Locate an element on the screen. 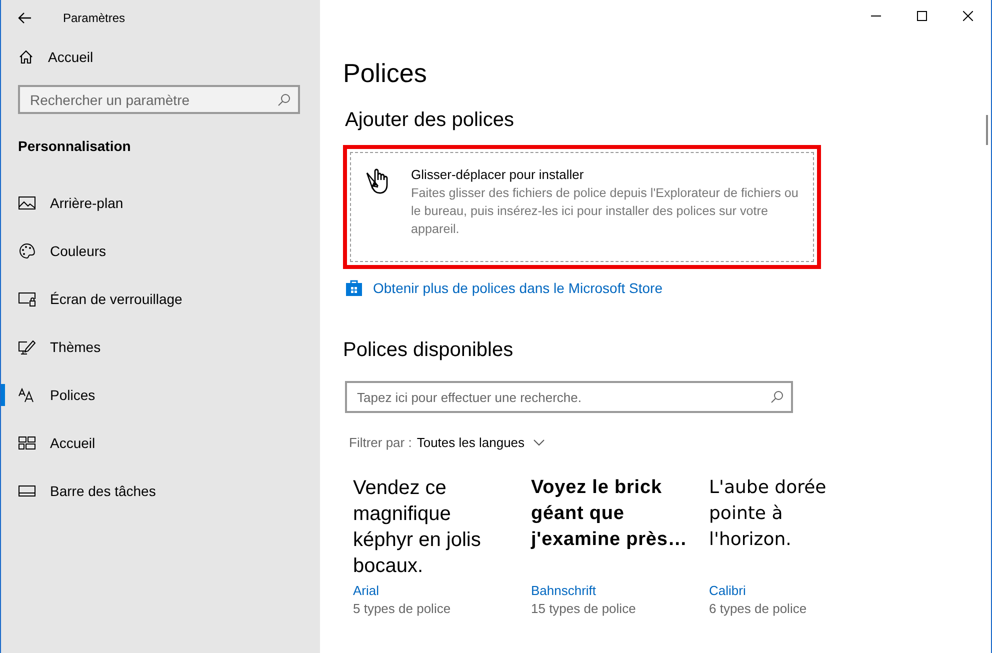  picture-frame-icon is located at coordinates (27, 203).